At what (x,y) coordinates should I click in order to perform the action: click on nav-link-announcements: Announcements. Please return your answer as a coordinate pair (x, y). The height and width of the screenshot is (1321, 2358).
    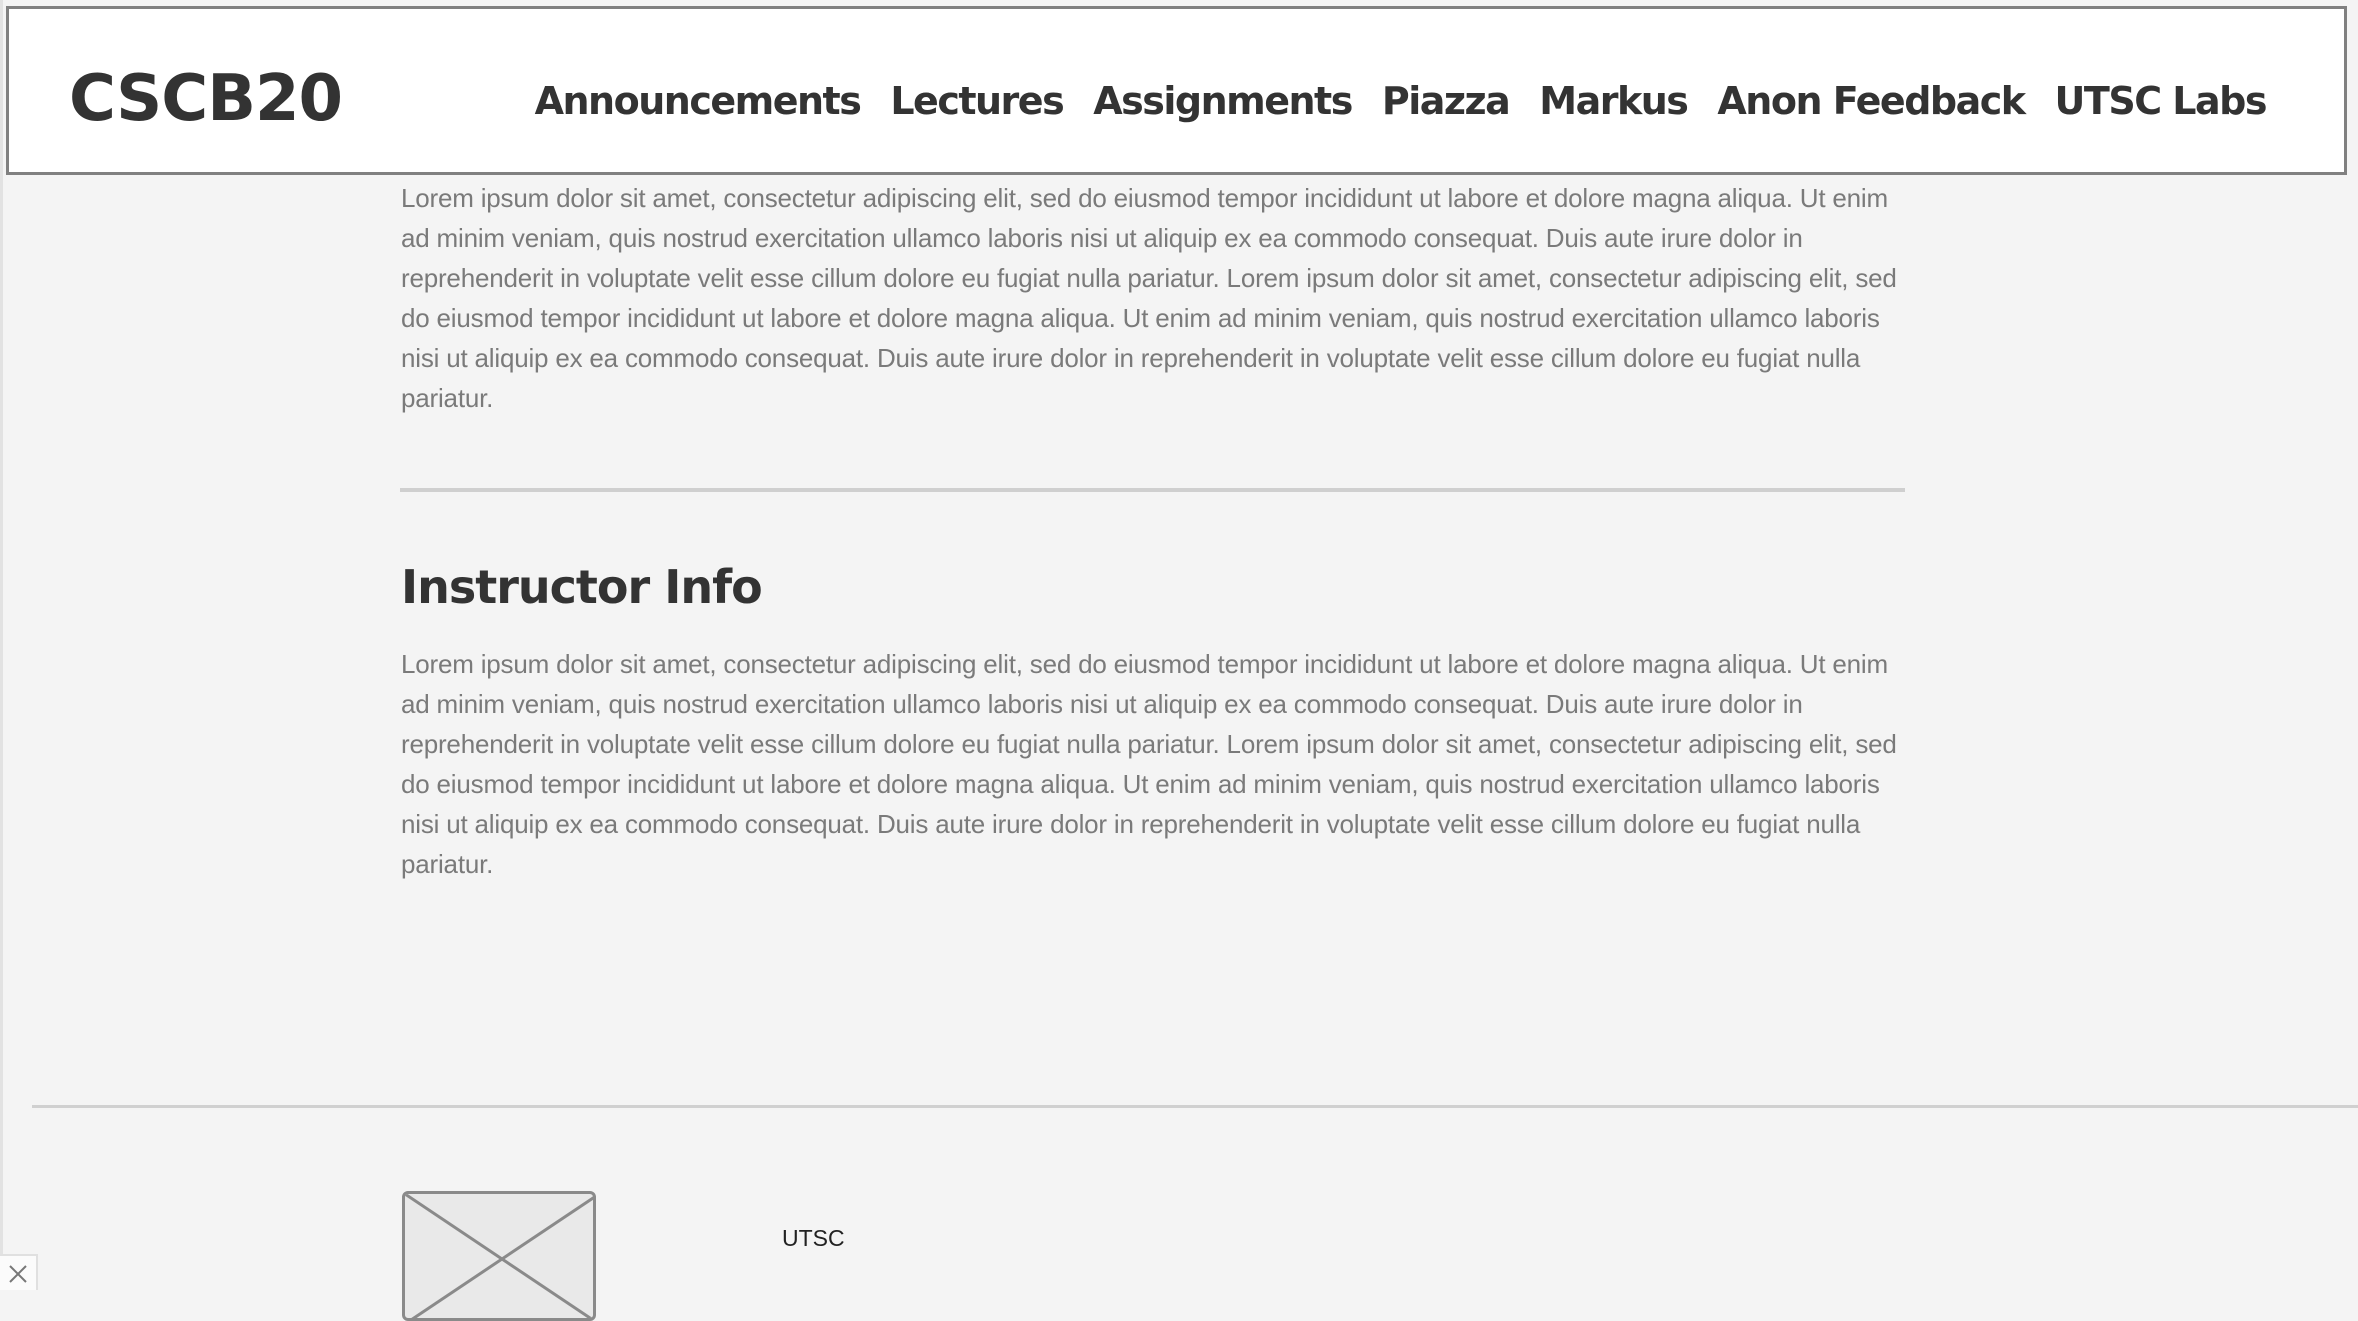
    Looking at the image, I should click on (698, 101).